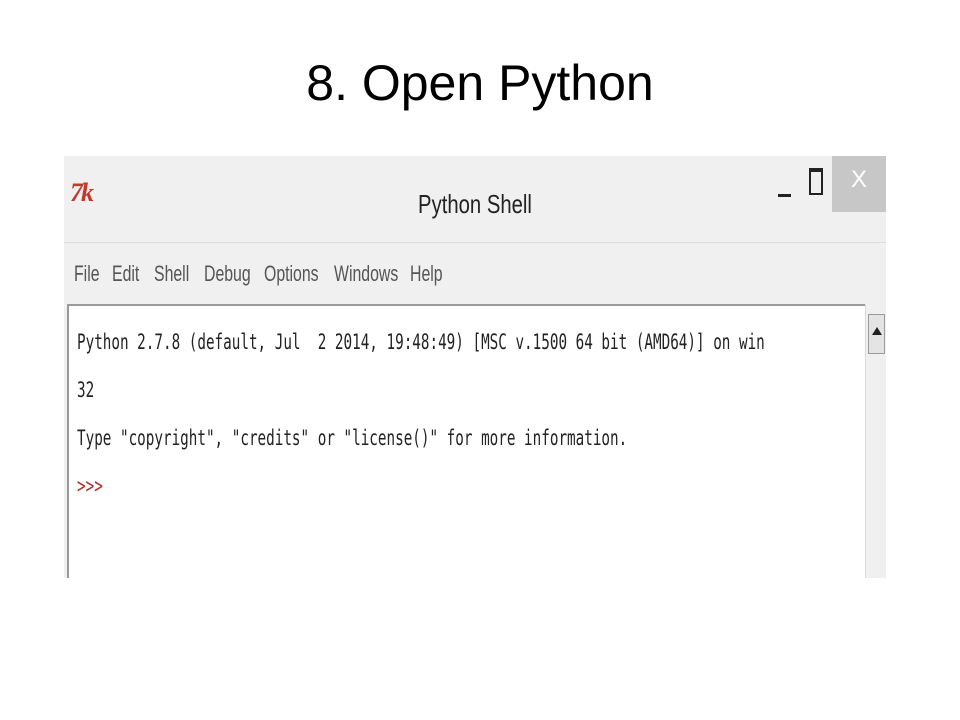 Image resolution: width=960 pixels, height=720 pixels. Describe the element at coordinates (82, 192) in the screenshot. I see `idle-icon: 7k` at that location.